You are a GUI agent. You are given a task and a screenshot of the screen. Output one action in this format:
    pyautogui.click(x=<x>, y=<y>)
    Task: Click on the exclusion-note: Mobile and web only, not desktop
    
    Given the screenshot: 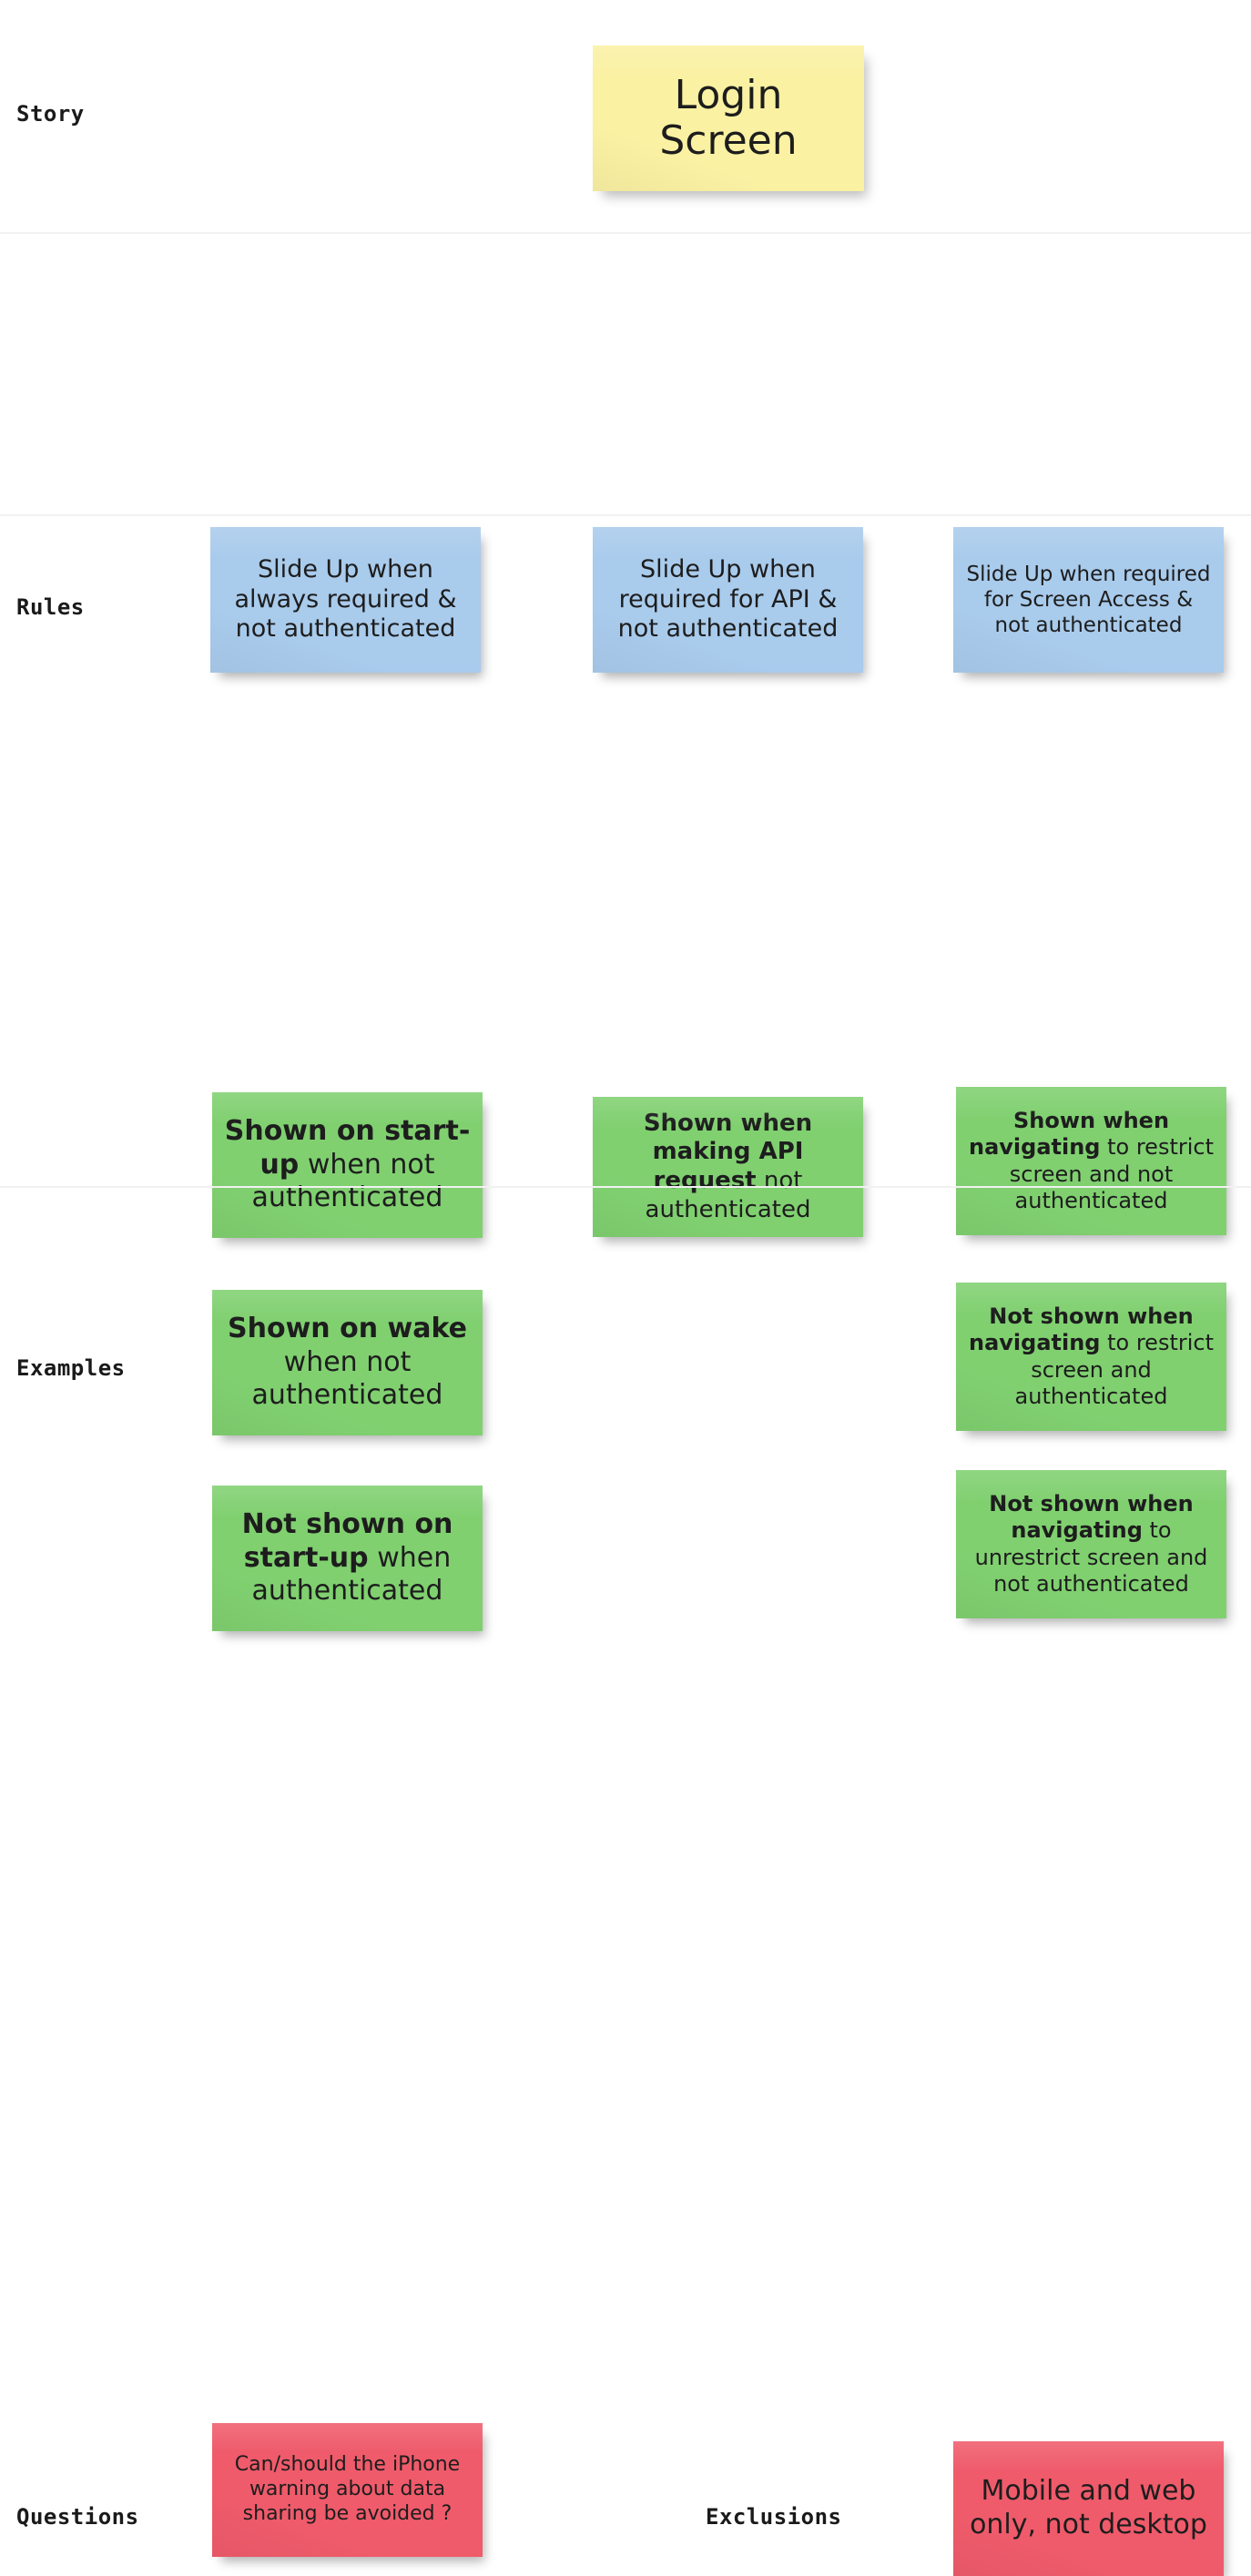 What is the action you would take?
    pyautogui.click(x=1088, y=2508)
    